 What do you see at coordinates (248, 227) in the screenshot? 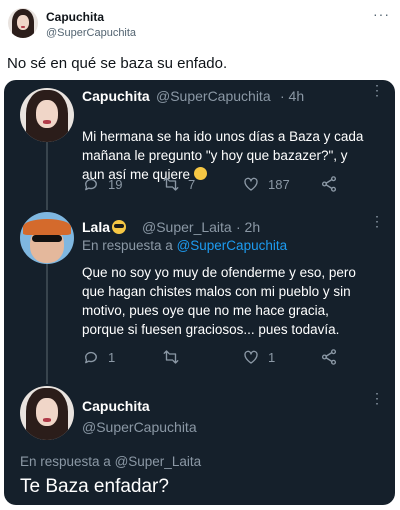
I see `timestamp: · 2h` at bounding box center [248, 227].